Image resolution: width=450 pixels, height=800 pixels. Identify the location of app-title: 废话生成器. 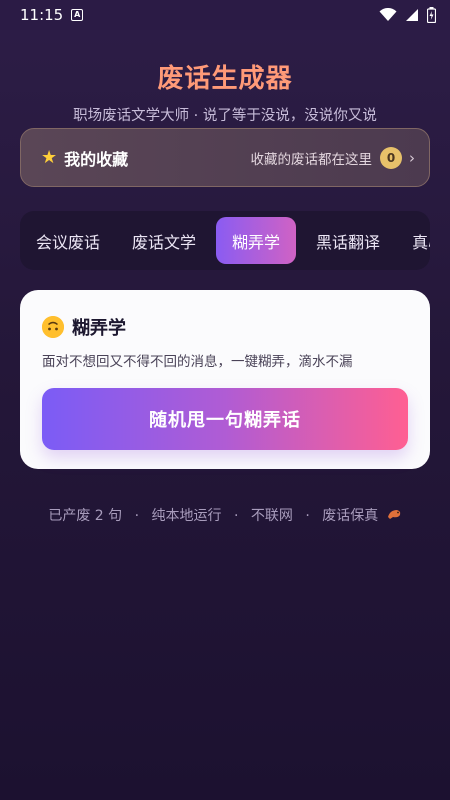
(225, 79).